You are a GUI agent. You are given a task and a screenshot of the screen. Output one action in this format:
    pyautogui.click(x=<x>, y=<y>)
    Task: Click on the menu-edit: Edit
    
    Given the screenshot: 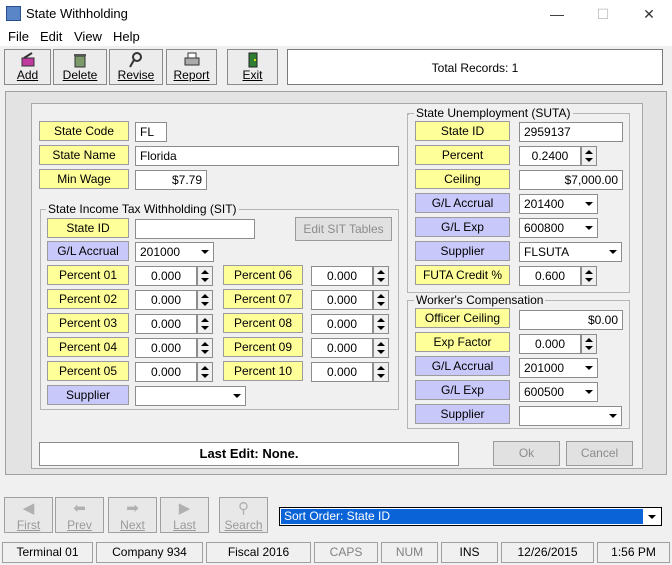 What is the action you would take?
    pyautogui.click(x=51, y=36)
    